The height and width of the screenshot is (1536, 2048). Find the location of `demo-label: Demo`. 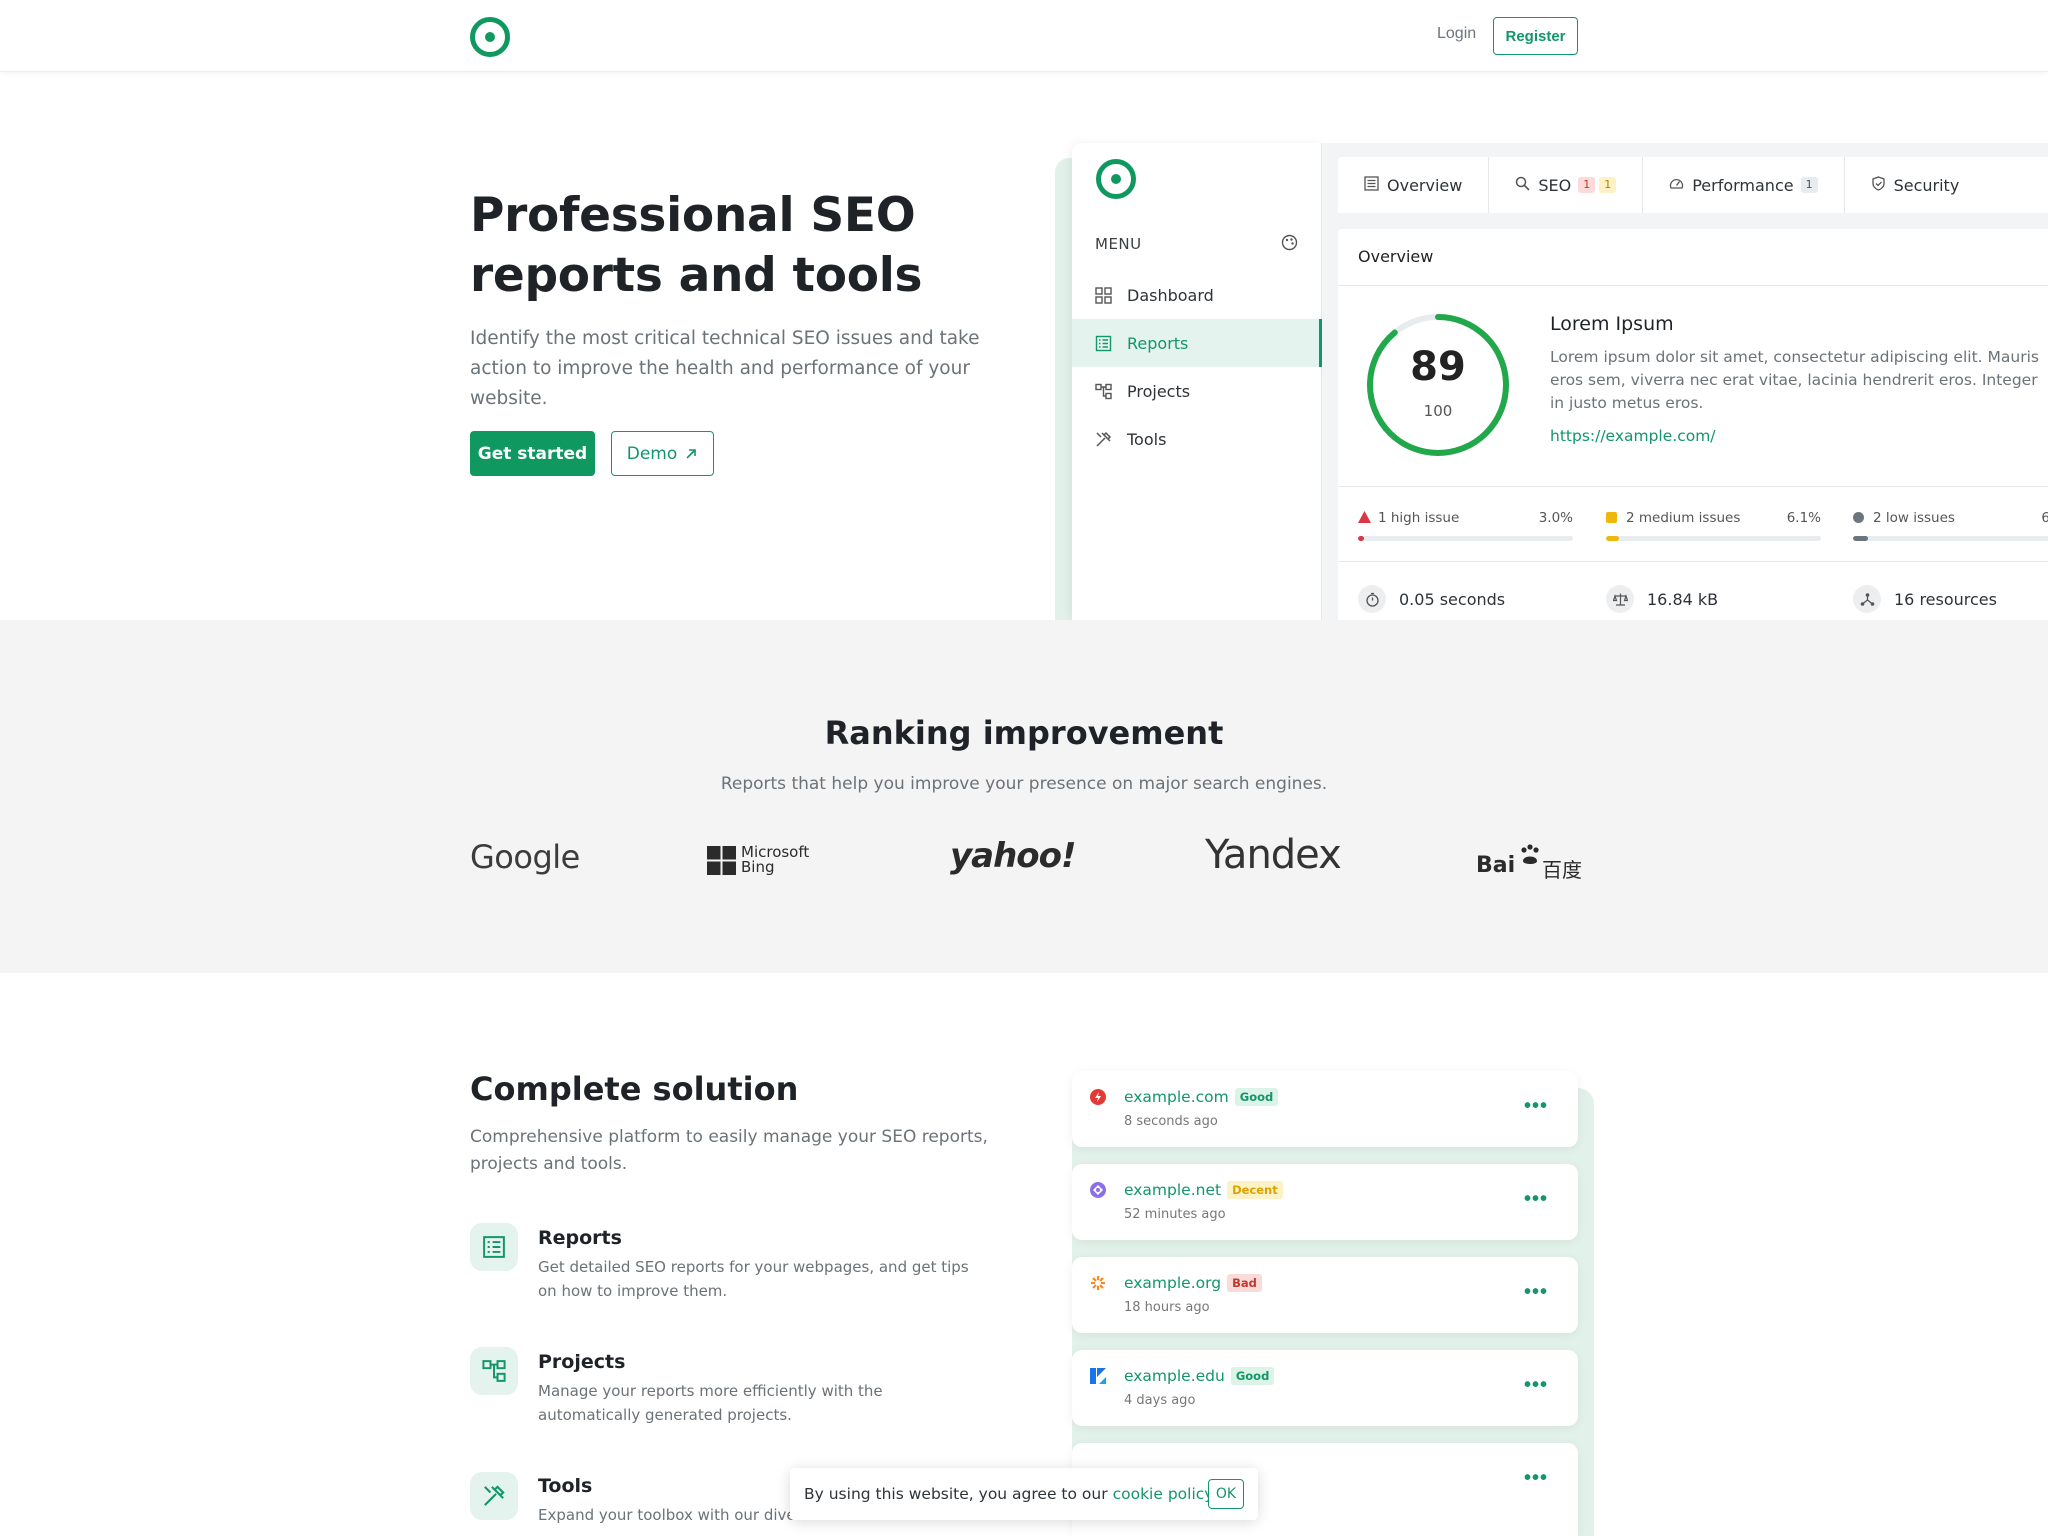

demo-label: Demo is located at coordinates (652, 453).